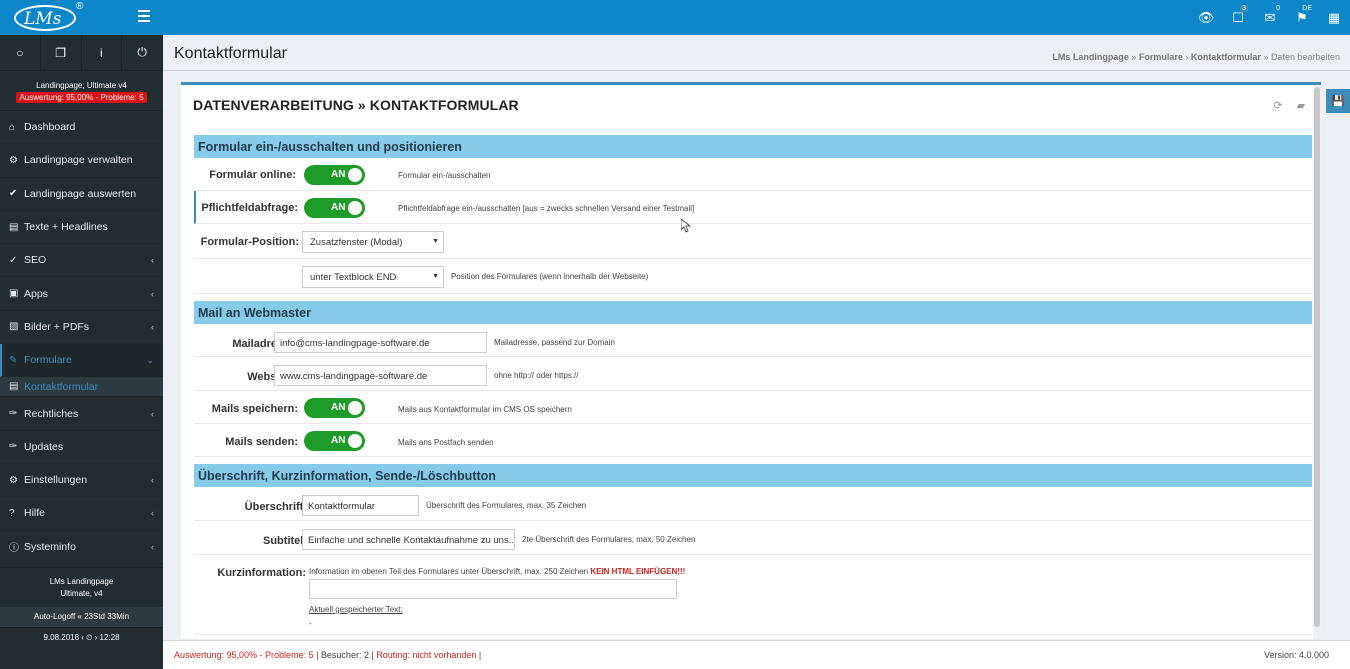  I want to click on mouse-cursor-icon, so click(686, 226).